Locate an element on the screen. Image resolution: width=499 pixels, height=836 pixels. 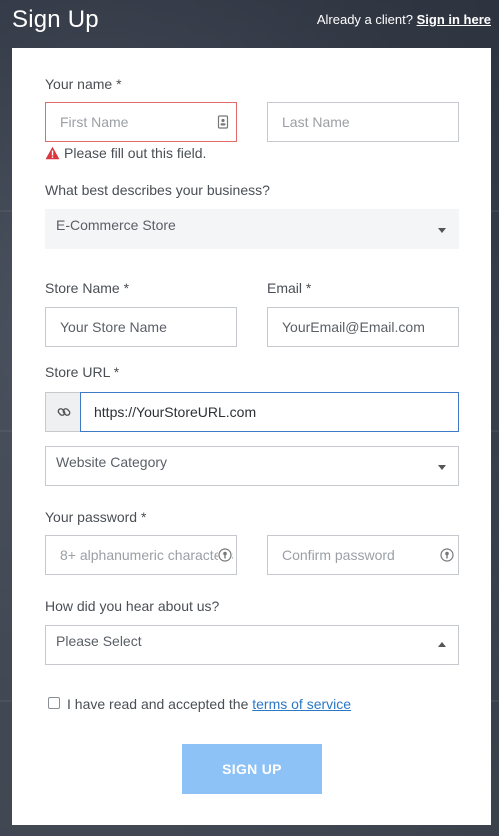
email-placeholder: YourEmail@Email.com is located at coordinates (353, 327).